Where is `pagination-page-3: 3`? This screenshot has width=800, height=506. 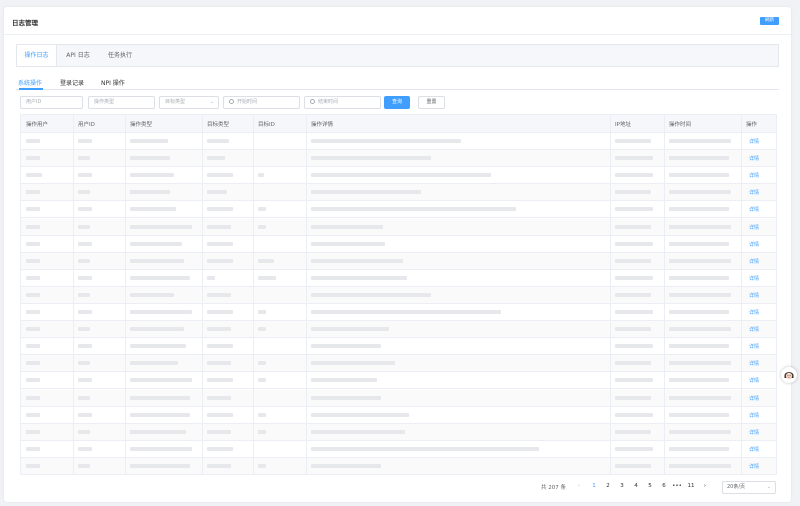
pagination-page-3: 3 is located at coordinates (622, 486).